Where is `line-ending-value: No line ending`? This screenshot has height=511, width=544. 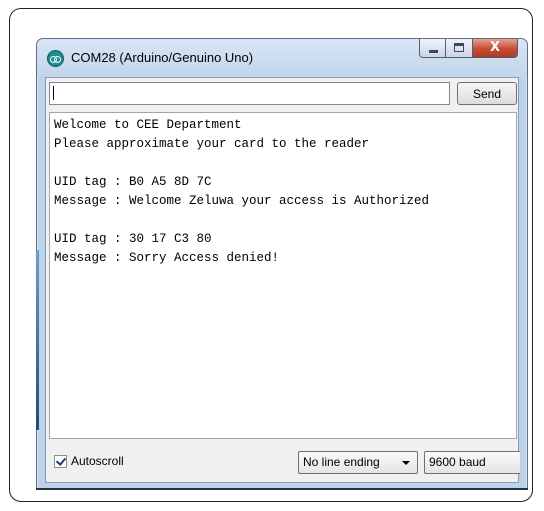 line-ending-value: No line ending is located at coordinates (341, 462).